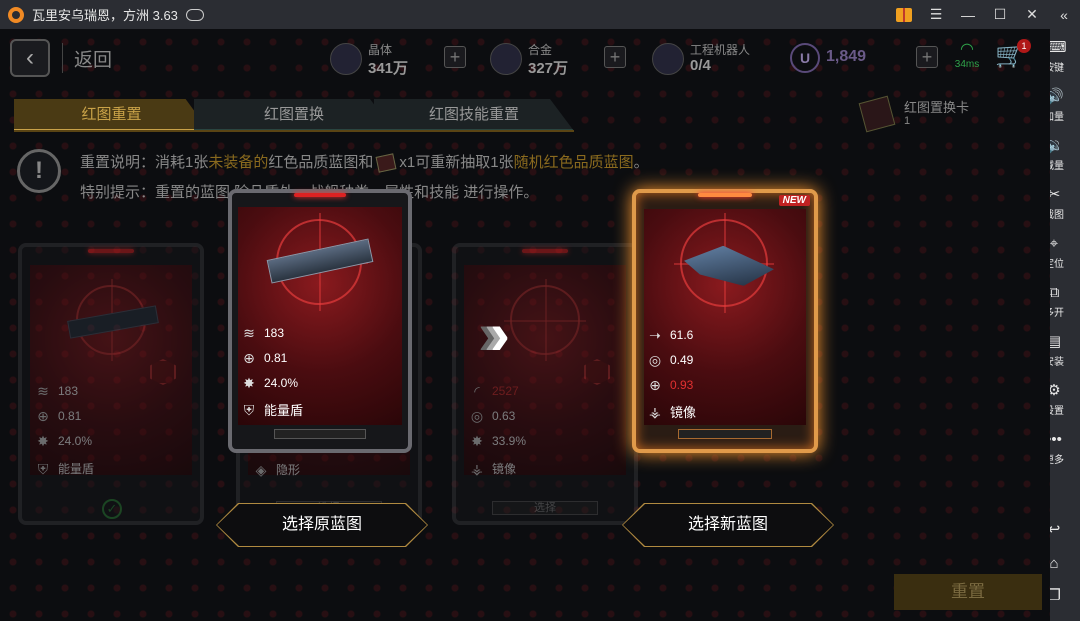 Image resolution: width=1080 pixels, height=621 pixels. Describe the element at coordinates (669, 335) in the screenshot. I see `stat-speed: ➝ 61.6` at that location.